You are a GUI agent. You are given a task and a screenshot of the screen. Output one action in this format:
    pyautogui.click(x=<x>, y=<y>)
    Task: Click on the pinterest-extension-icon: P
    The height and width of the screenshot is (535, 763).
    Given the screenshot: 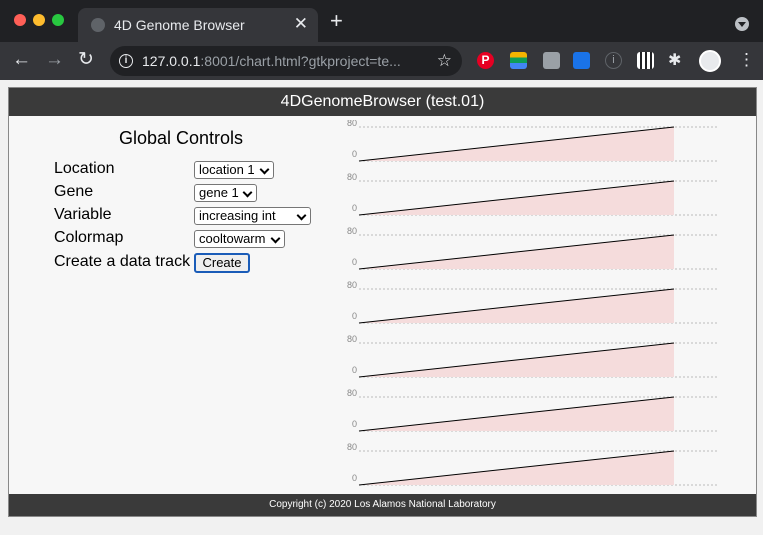 What is the action you would take?
    pyautogui.click(x=485, y=60)
    